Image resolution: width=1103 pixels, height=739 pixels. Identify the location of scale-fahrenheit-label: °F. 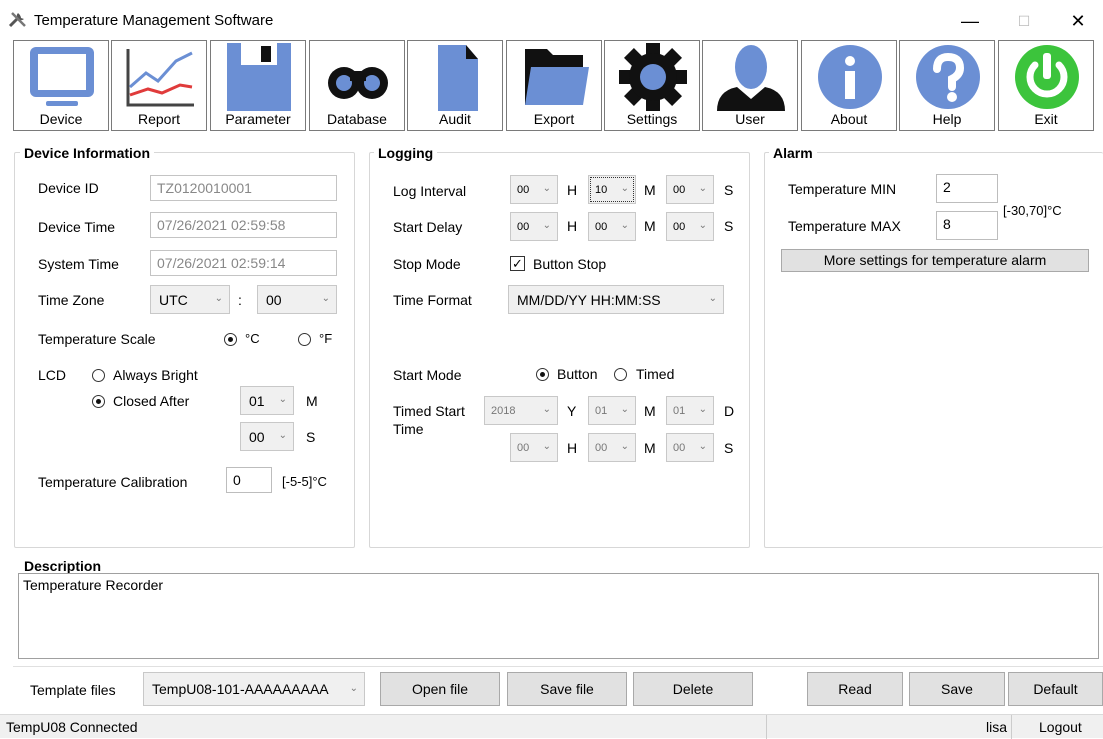
(326, 338).